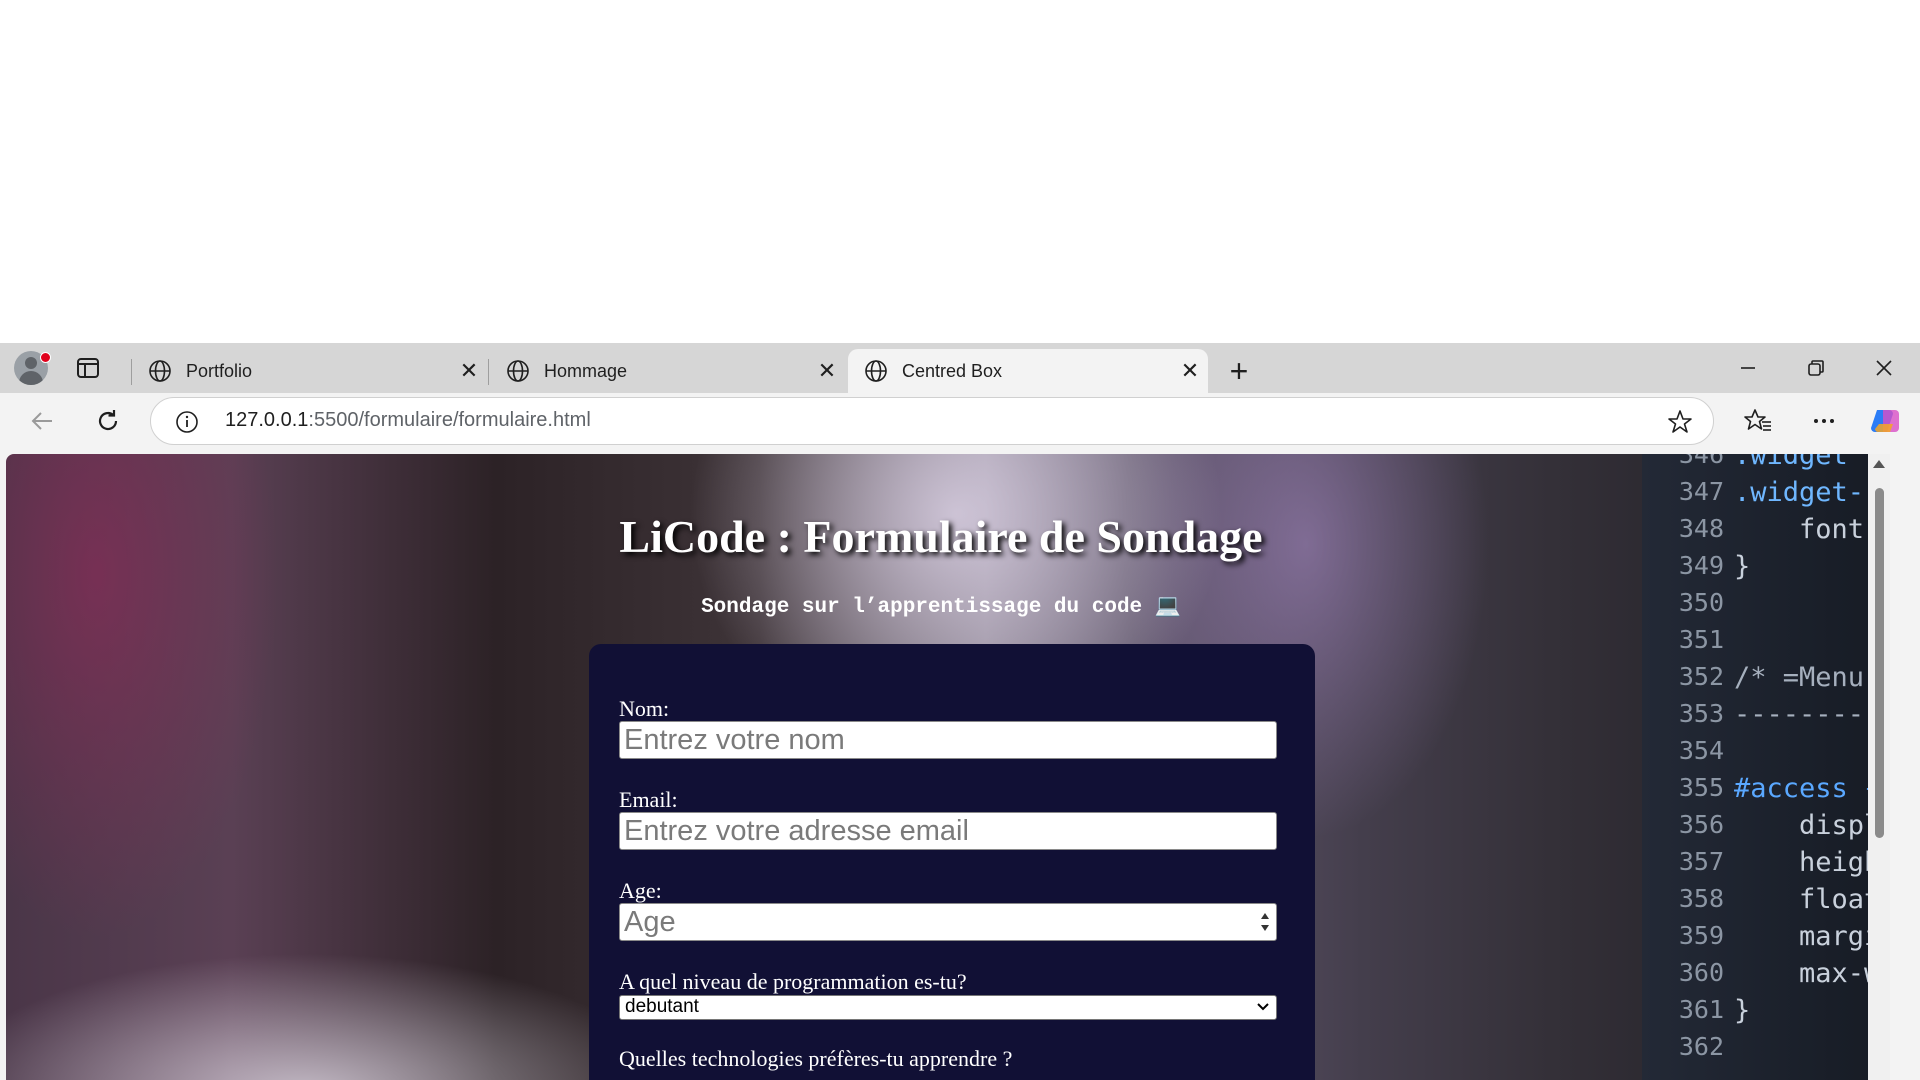 The height and width of the screenshot is (1080, 1920). Describe the element at coordinates (1680, 422) in the screenshot. I see `star-icon` at that location.